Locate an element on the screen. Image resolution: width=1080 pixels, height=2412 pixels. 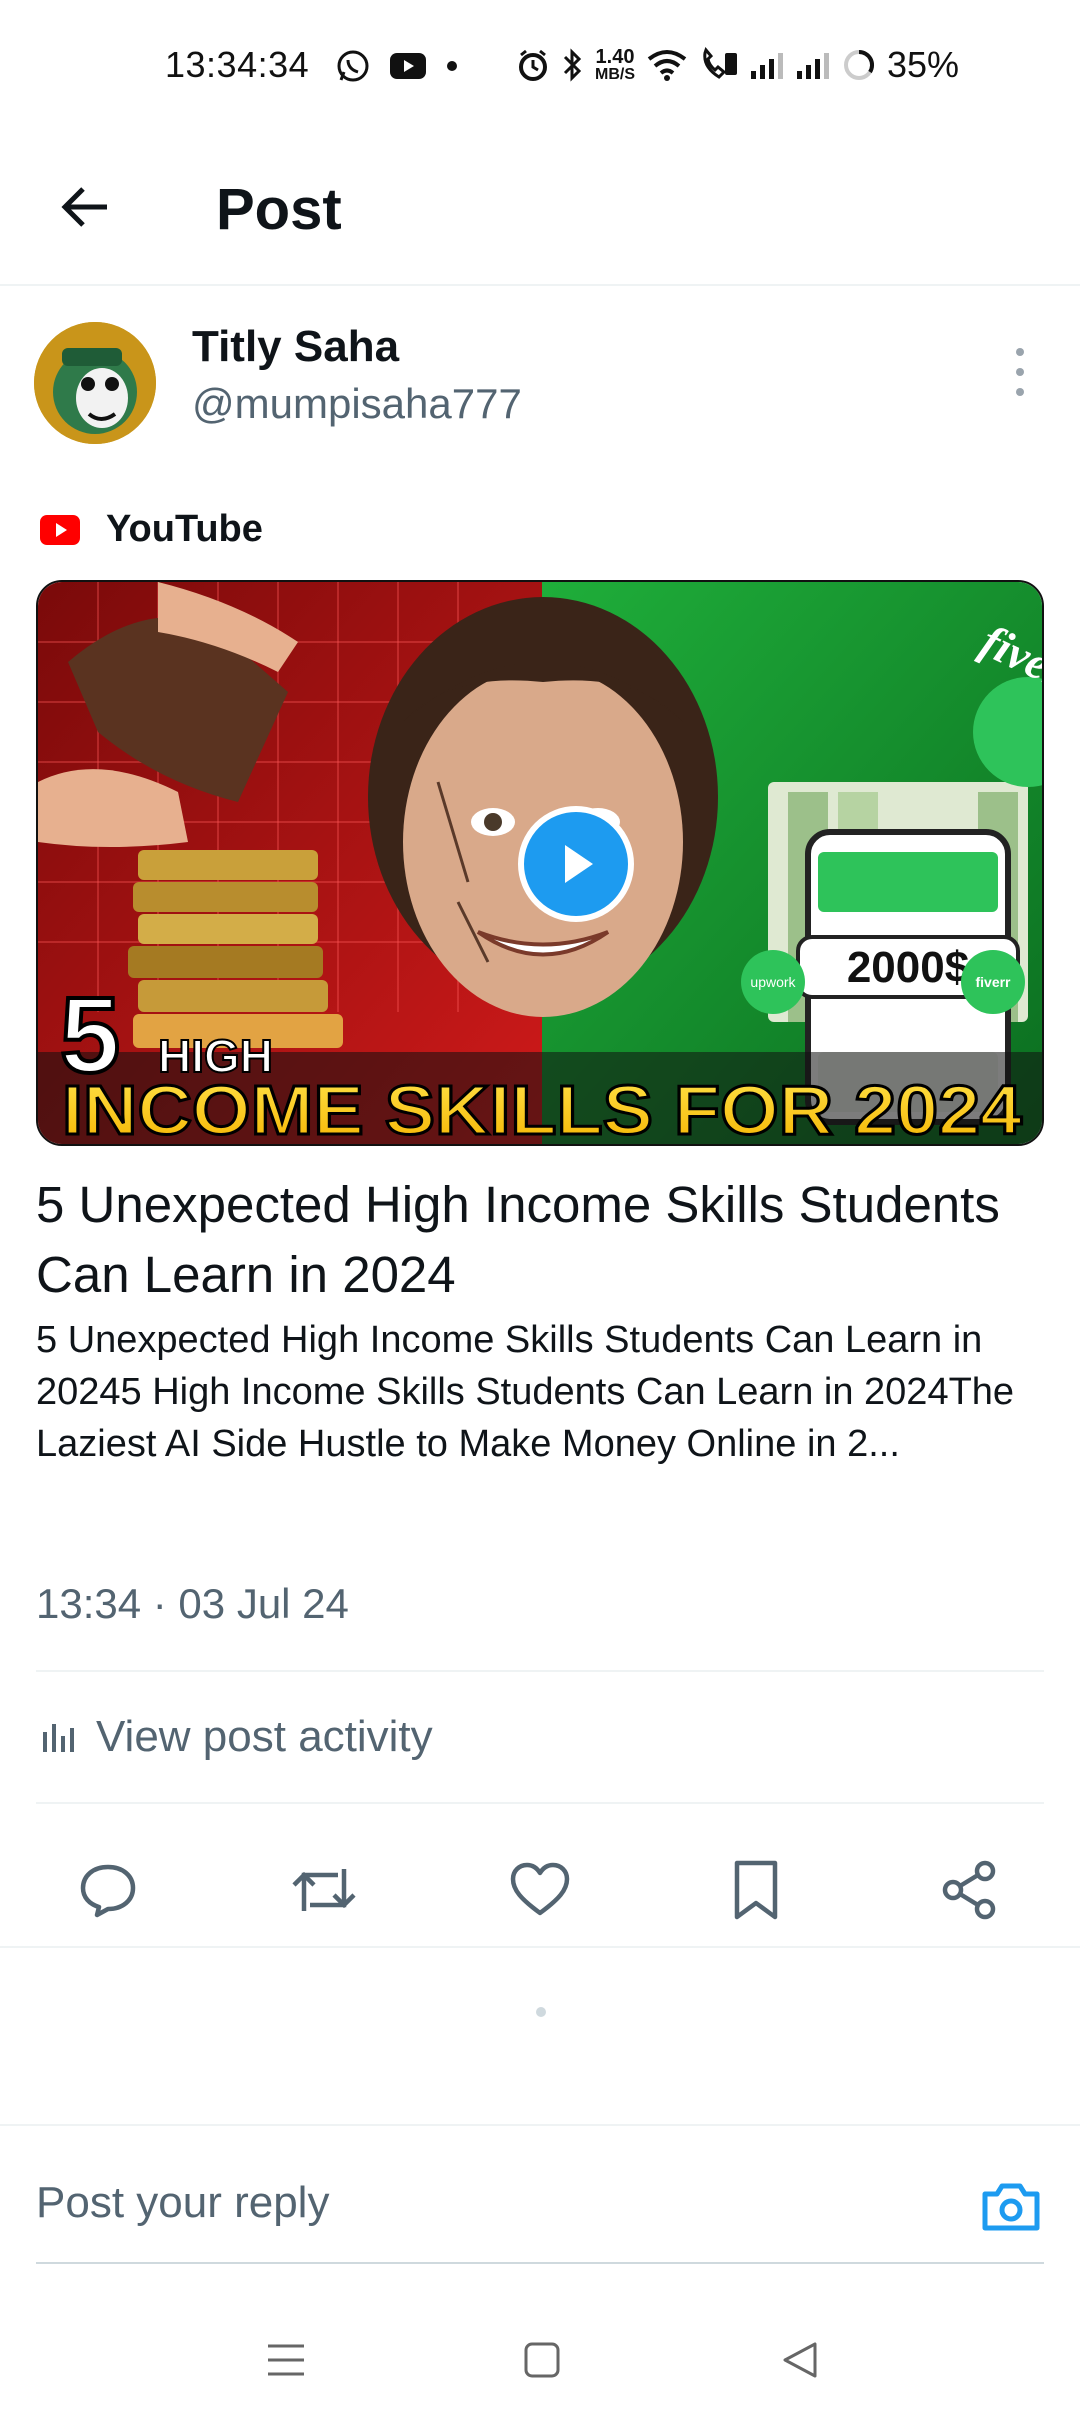
home-button is located at coordinates (542, 2360).